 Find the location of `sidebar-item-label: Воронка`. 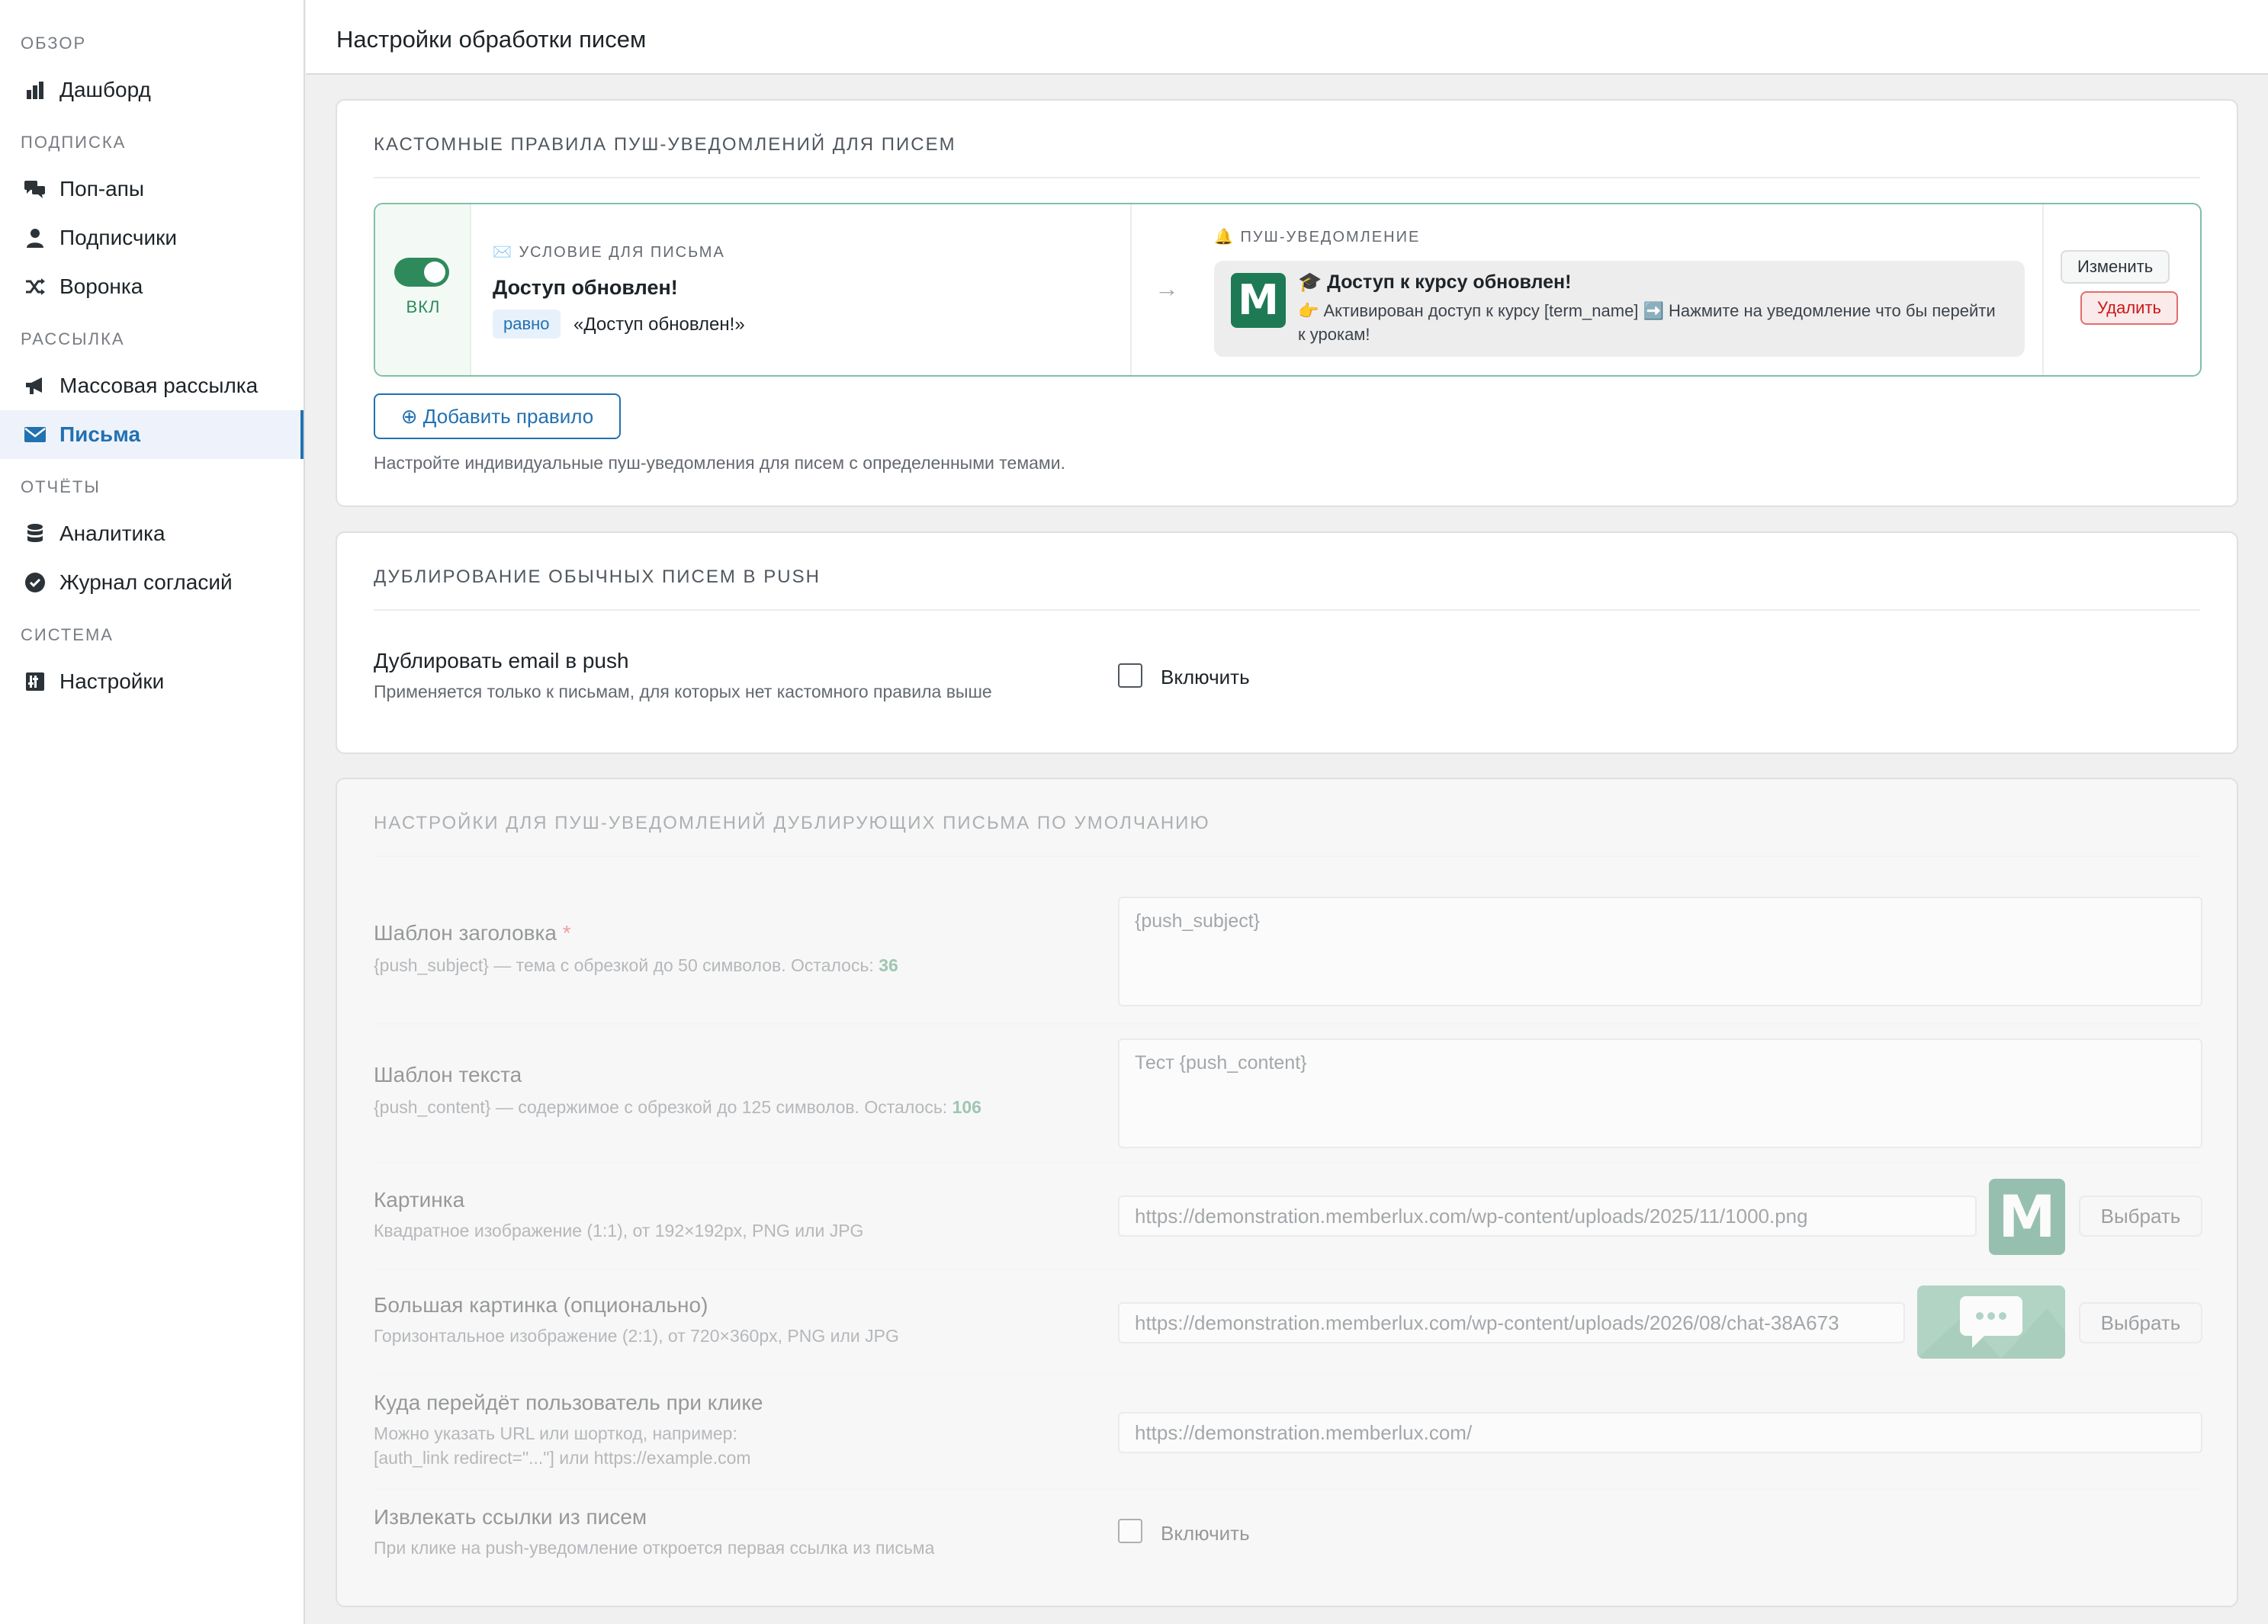

sidebar-item-label: Воронка is located at coordinates (101, 286).